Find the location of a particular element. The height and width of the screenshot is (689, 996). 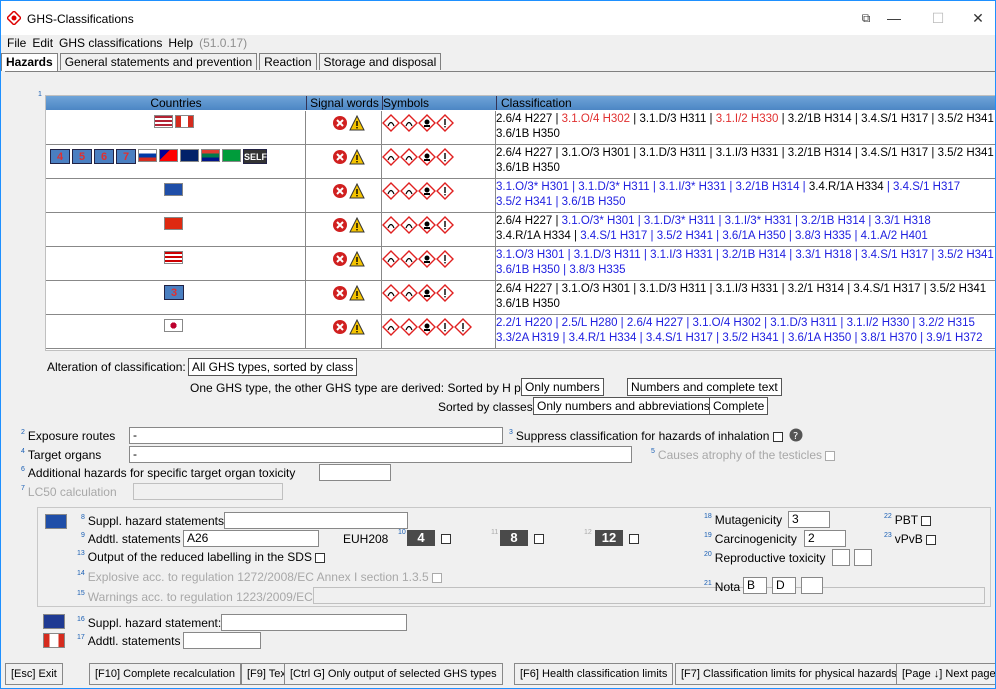

ca-addtl-field is located at coordinates (222, 640).